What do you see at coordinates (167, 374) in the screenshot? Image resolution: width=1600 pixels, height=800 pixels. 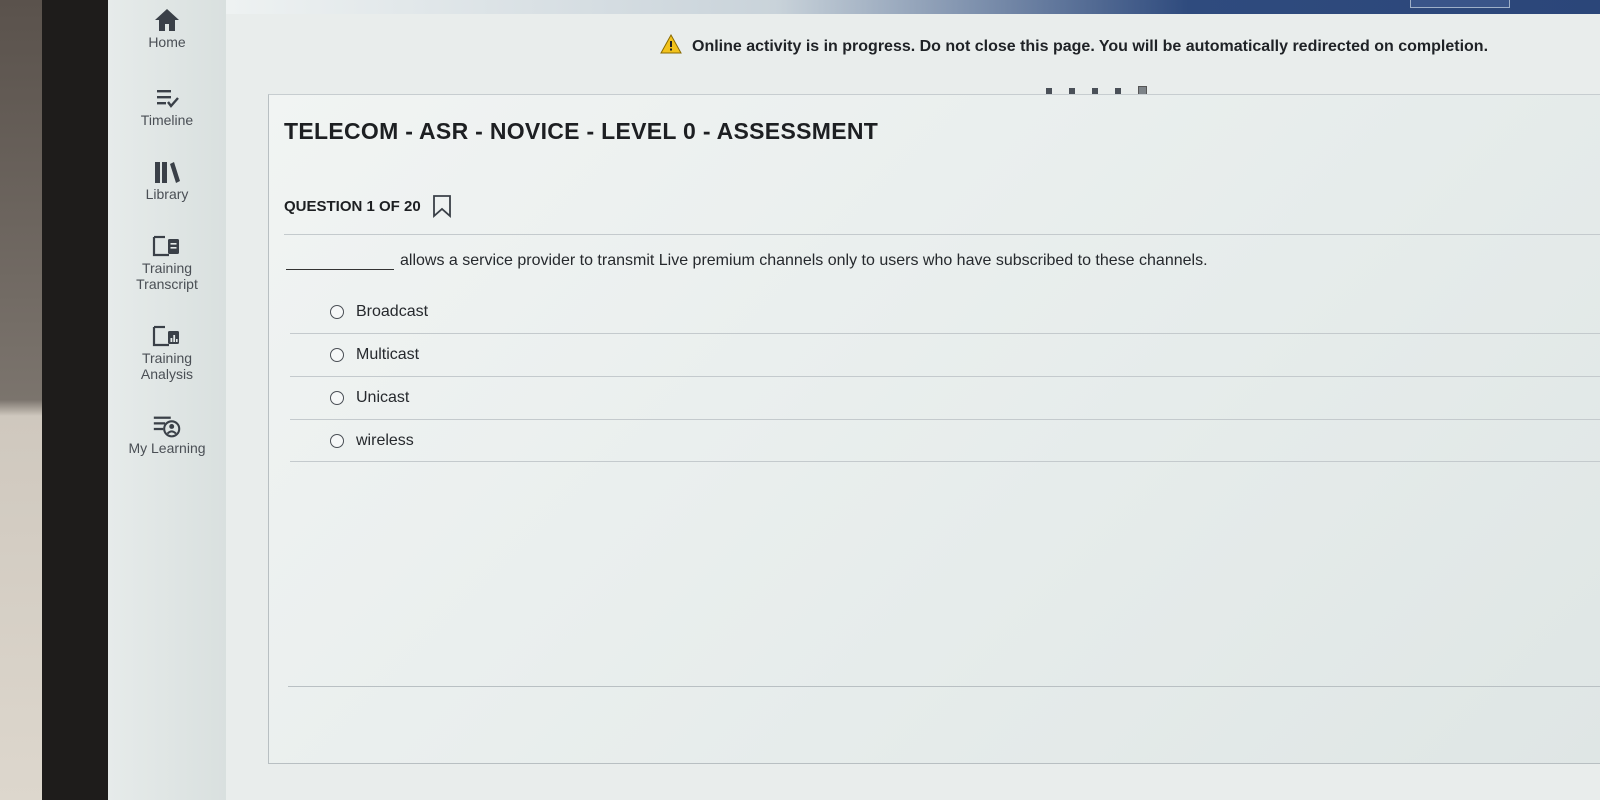 I see `sidebar-item-label: Analysis` at bounding box center [167, 374].